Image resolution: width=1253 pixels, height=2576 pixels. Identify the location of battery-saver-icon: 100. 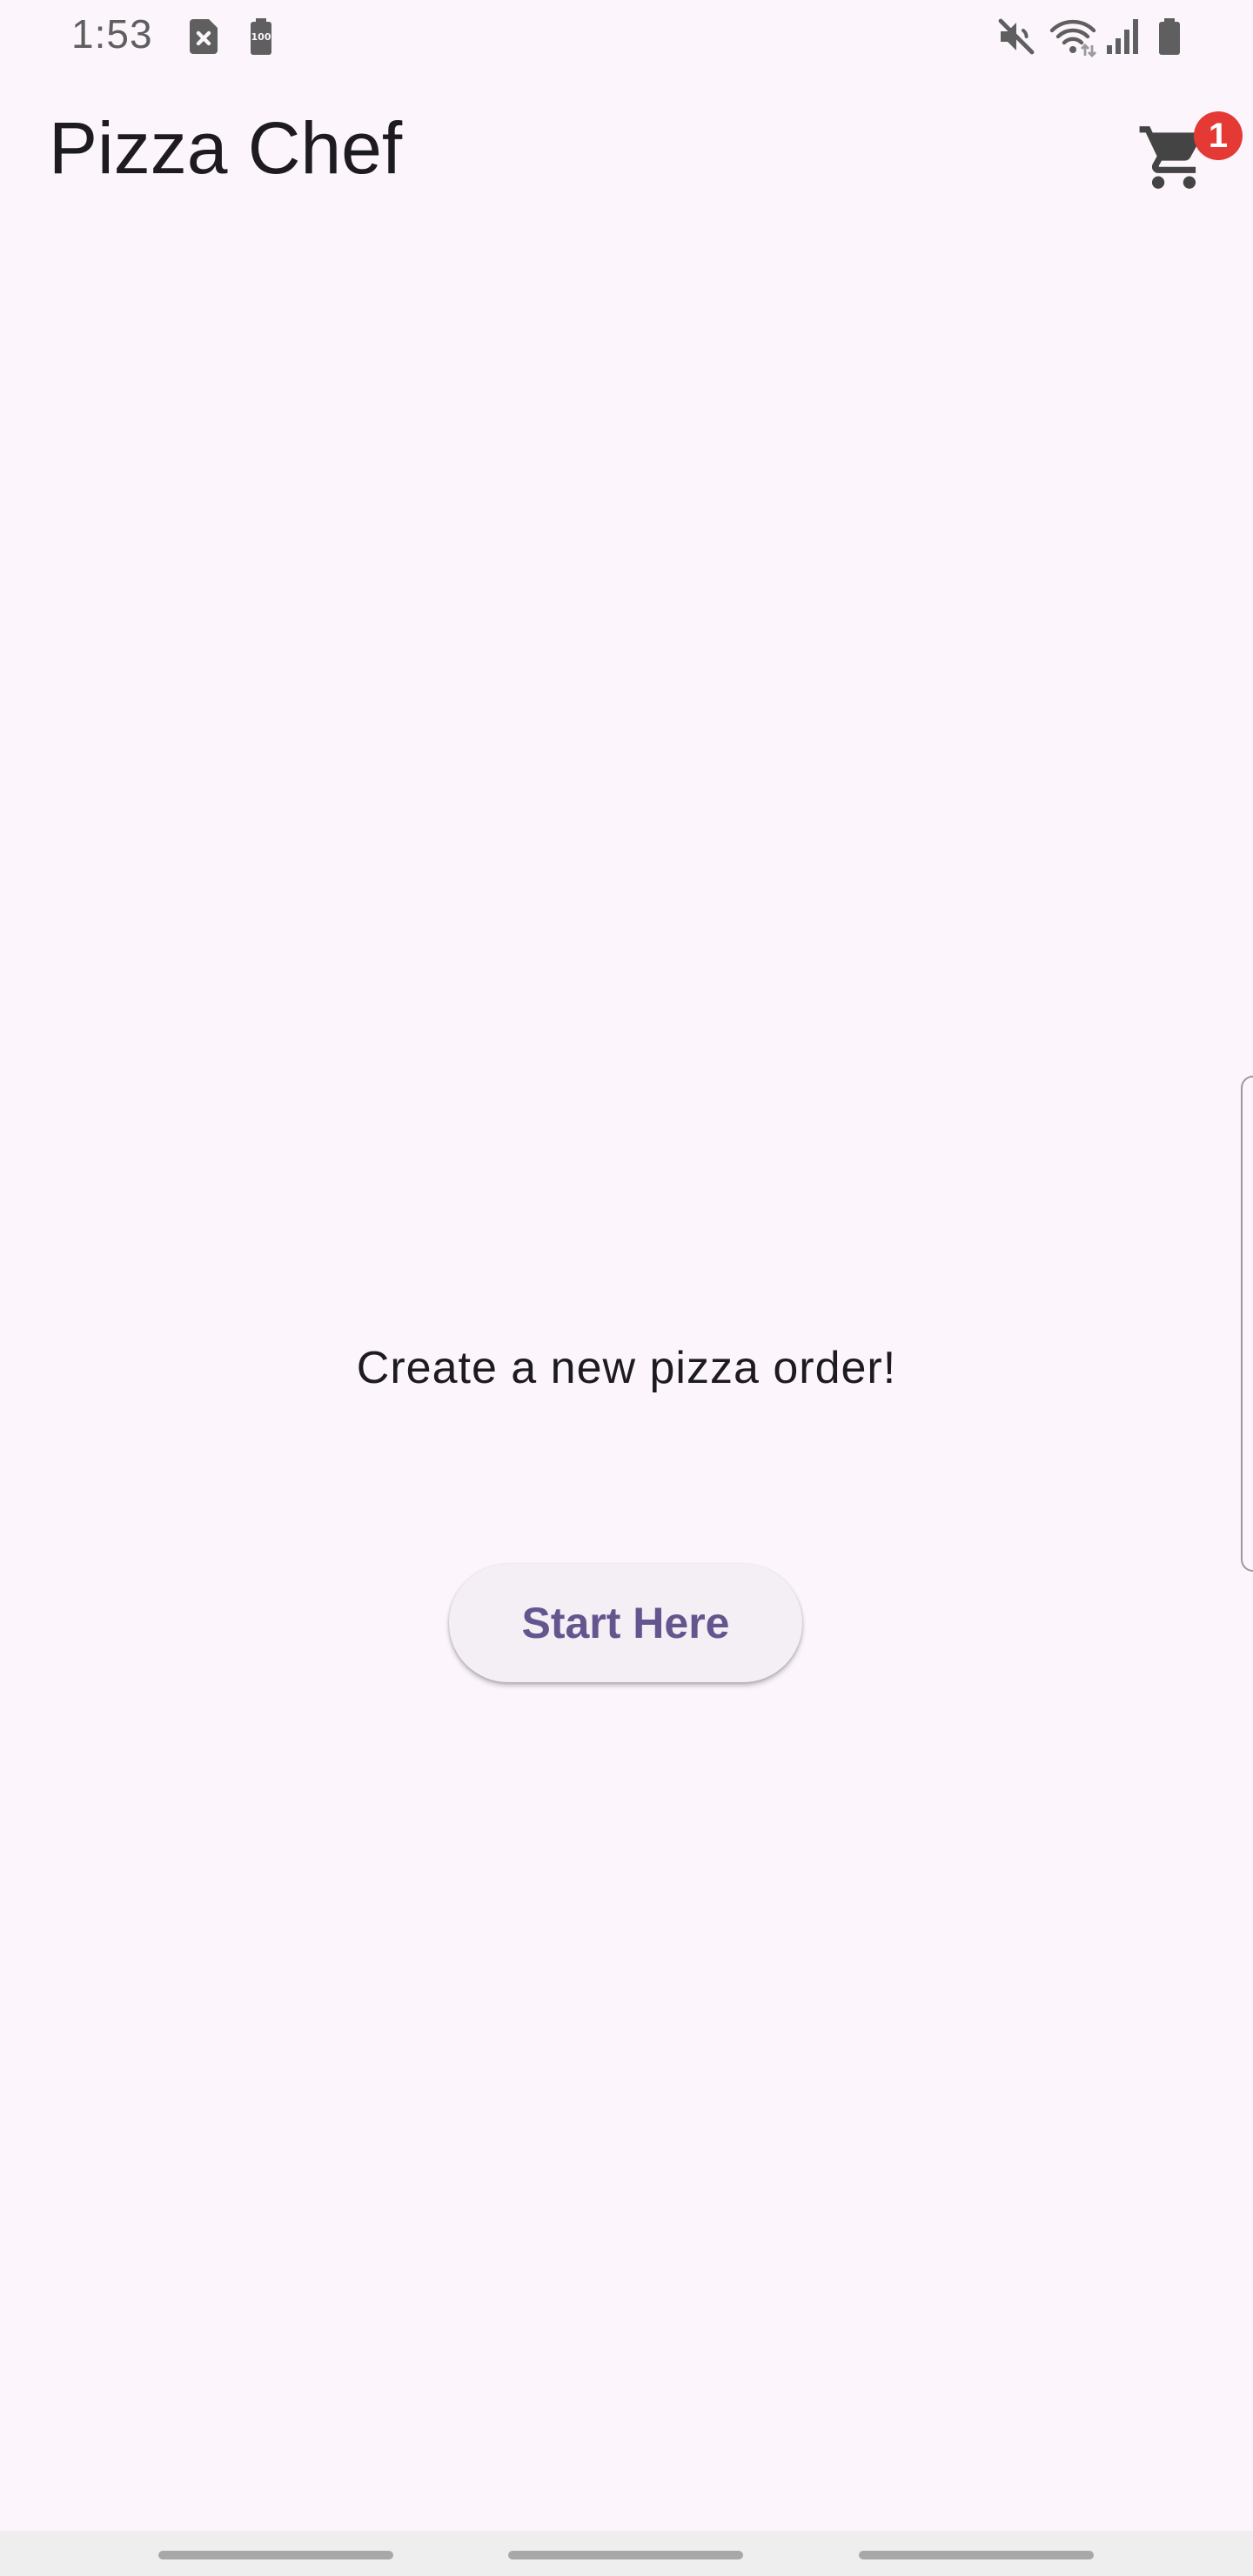
(261, 37).